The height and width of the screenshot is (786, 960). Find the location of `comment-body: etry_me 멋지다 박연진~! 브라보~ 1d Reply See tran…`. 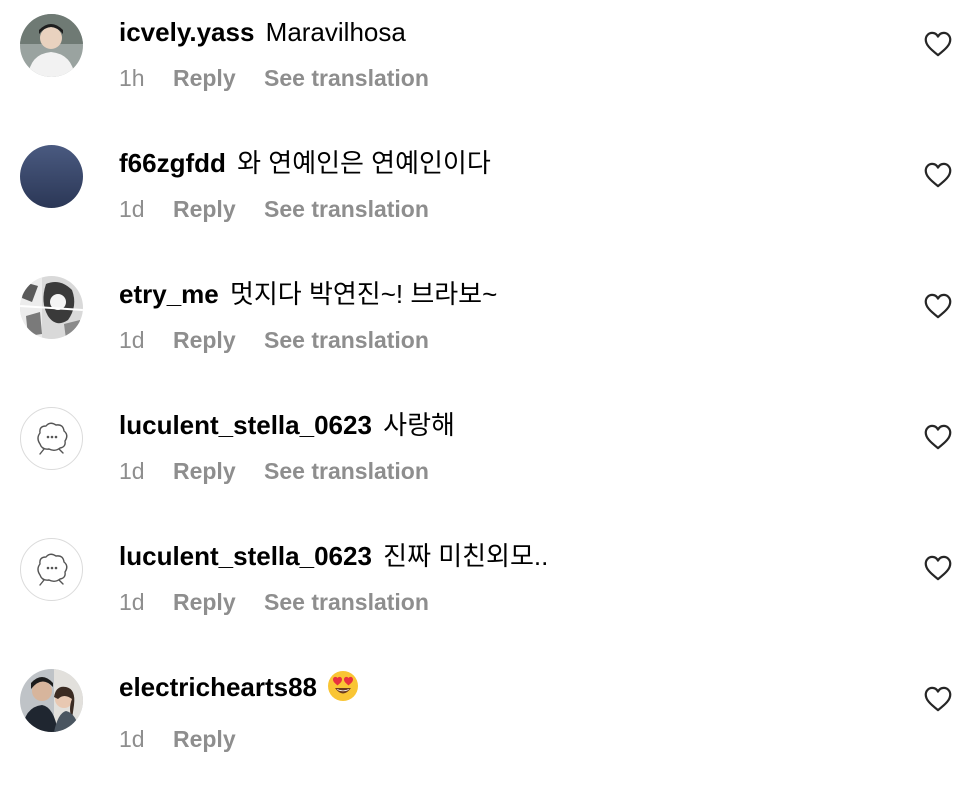

comment-body: etry_me 멋지다 박연진~! 브라보~ 1d Reply See tran… is located at coordinates (499, 315).